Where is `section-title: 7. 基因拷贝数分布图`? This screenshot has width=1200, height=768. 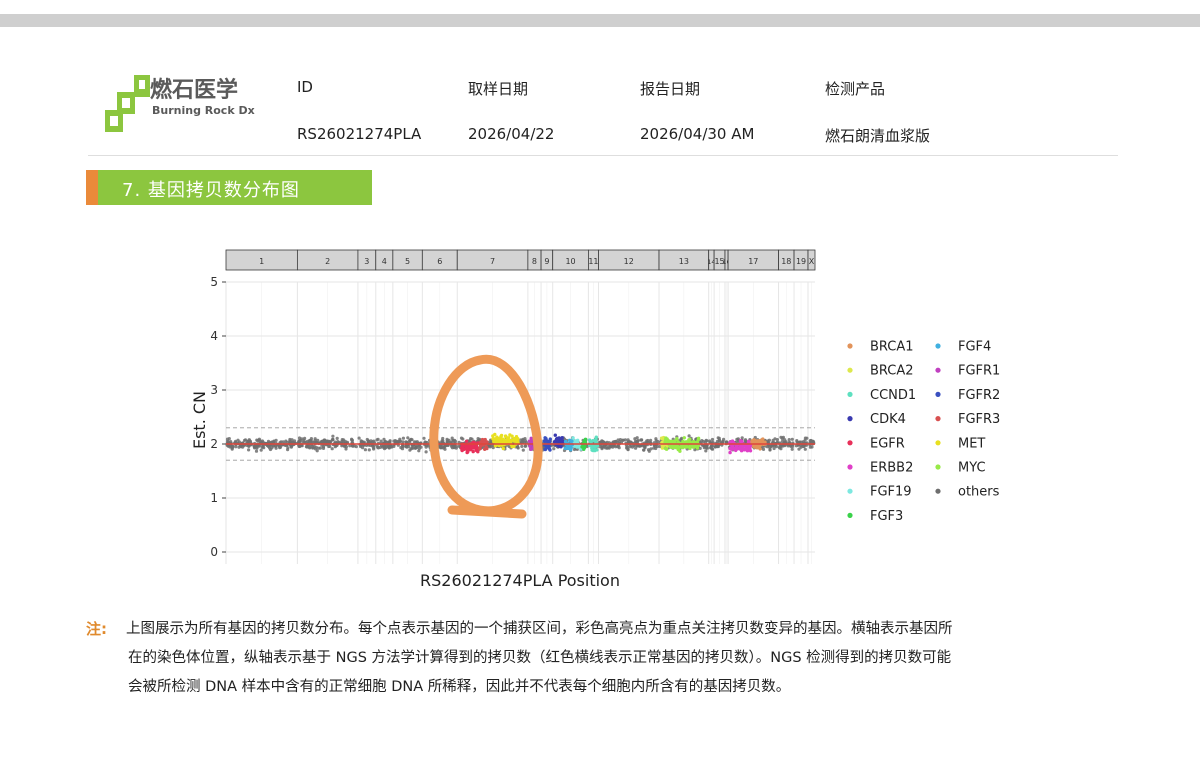
section-title: 7. 基因拷贝数分布图 is located at coordinates (211, 190).